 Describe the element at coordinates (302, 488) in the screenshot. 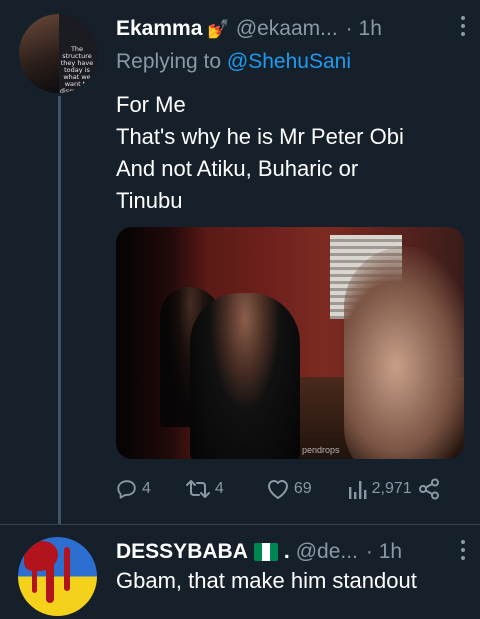

I see `like-count: 69` at that location.